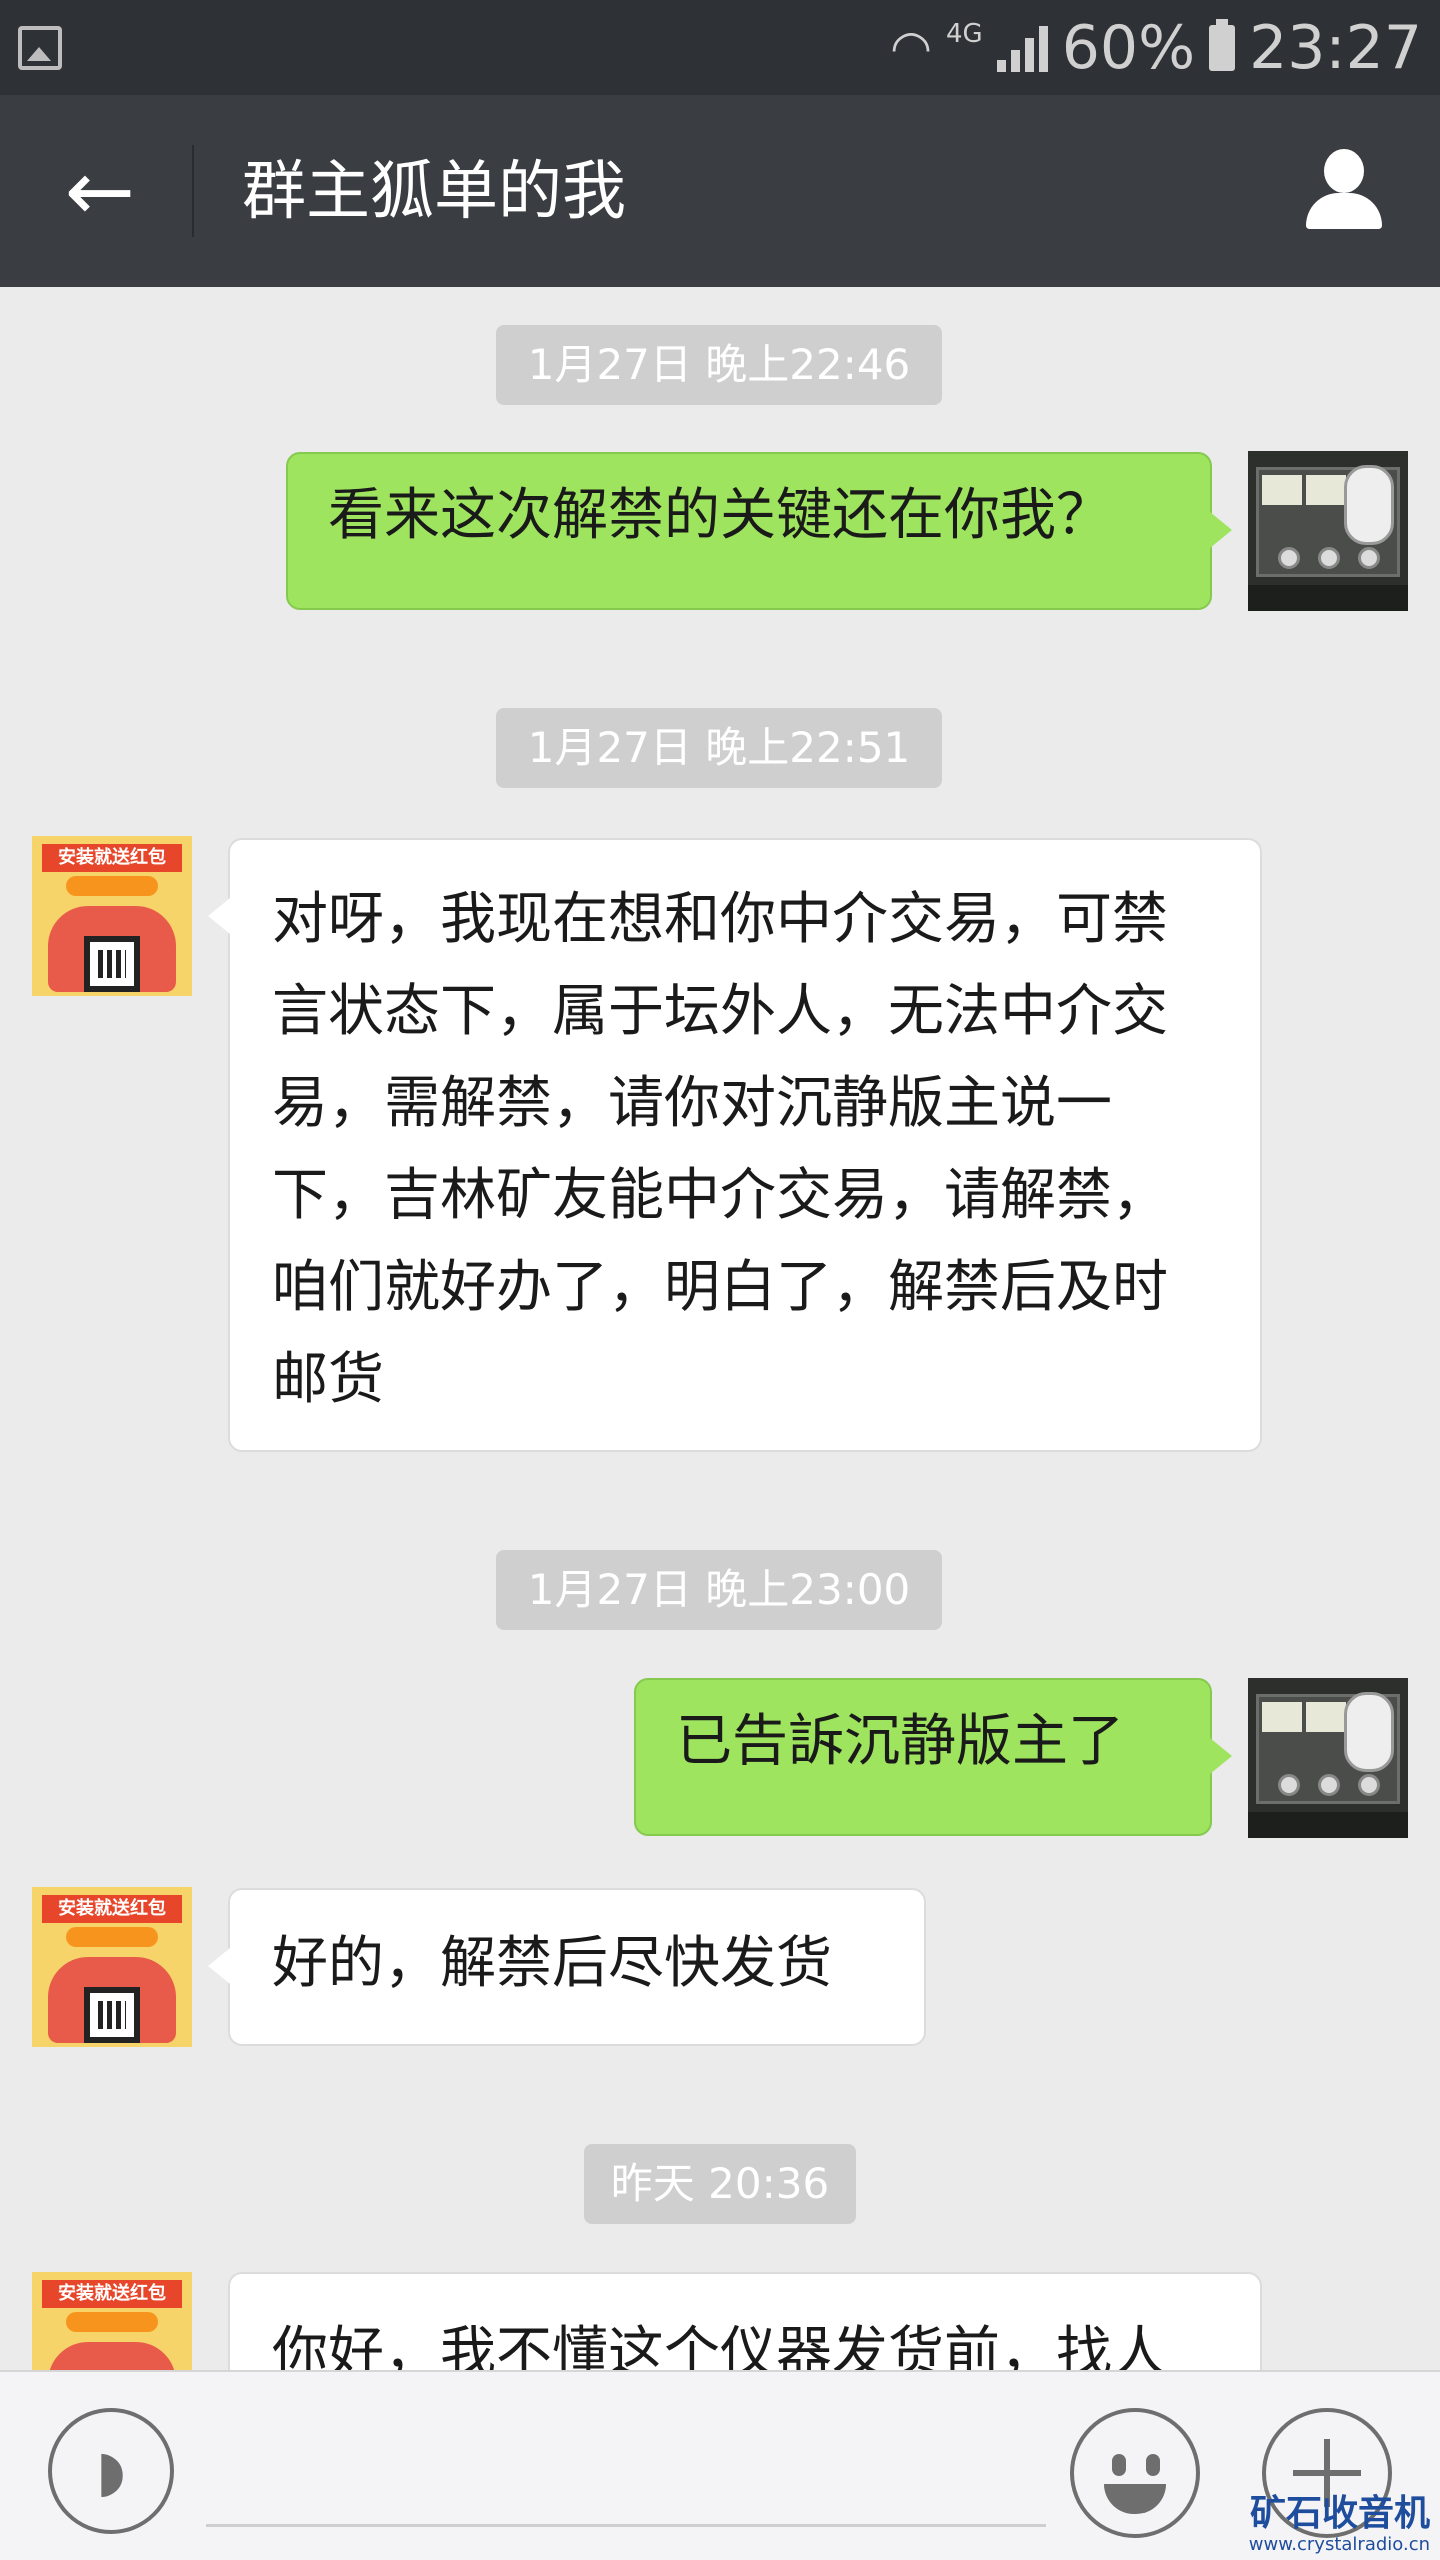 This screenshot has width=1440, height=2560. I want to click on message-text: 好的，解禁后尽快发货, so click(552, 1963).